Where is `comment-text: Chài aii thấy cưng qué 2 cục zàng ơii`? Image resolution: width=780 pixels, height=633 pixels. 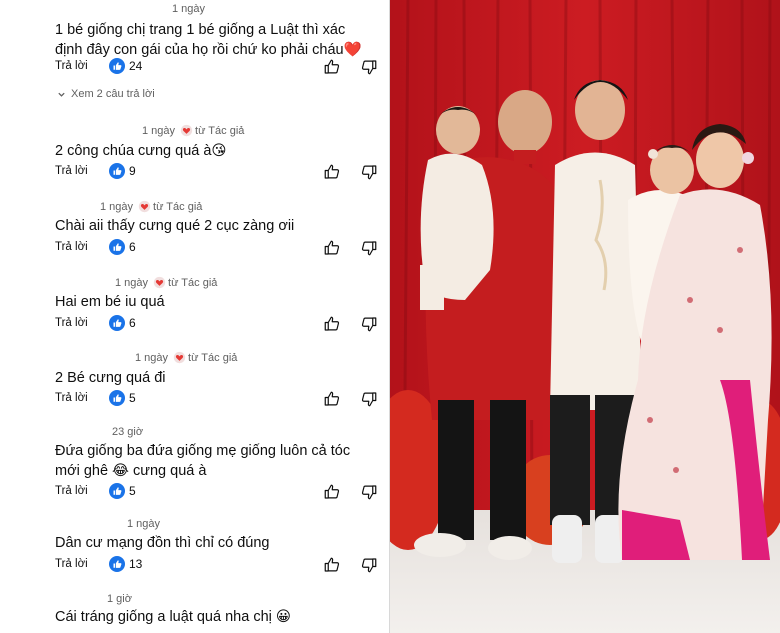 comment-text: Chài aii thấy cưng qué 2 cục zàng ơii is located at coordinates (175, 226).